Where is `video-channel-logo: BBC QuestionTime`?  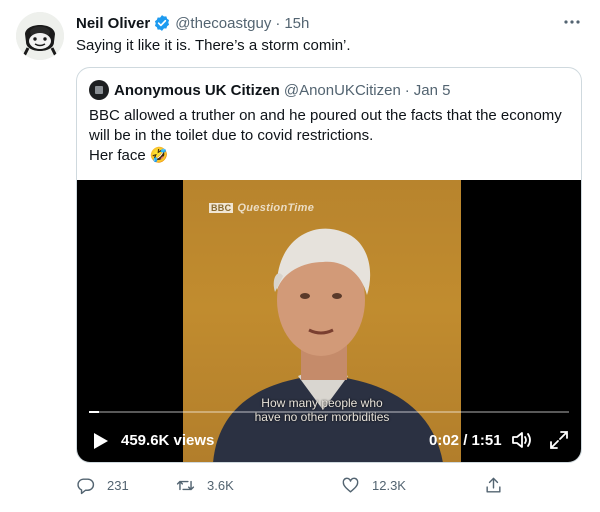 video-channel-logo: BBC QuestionTime is located at coordinates (262, 208).